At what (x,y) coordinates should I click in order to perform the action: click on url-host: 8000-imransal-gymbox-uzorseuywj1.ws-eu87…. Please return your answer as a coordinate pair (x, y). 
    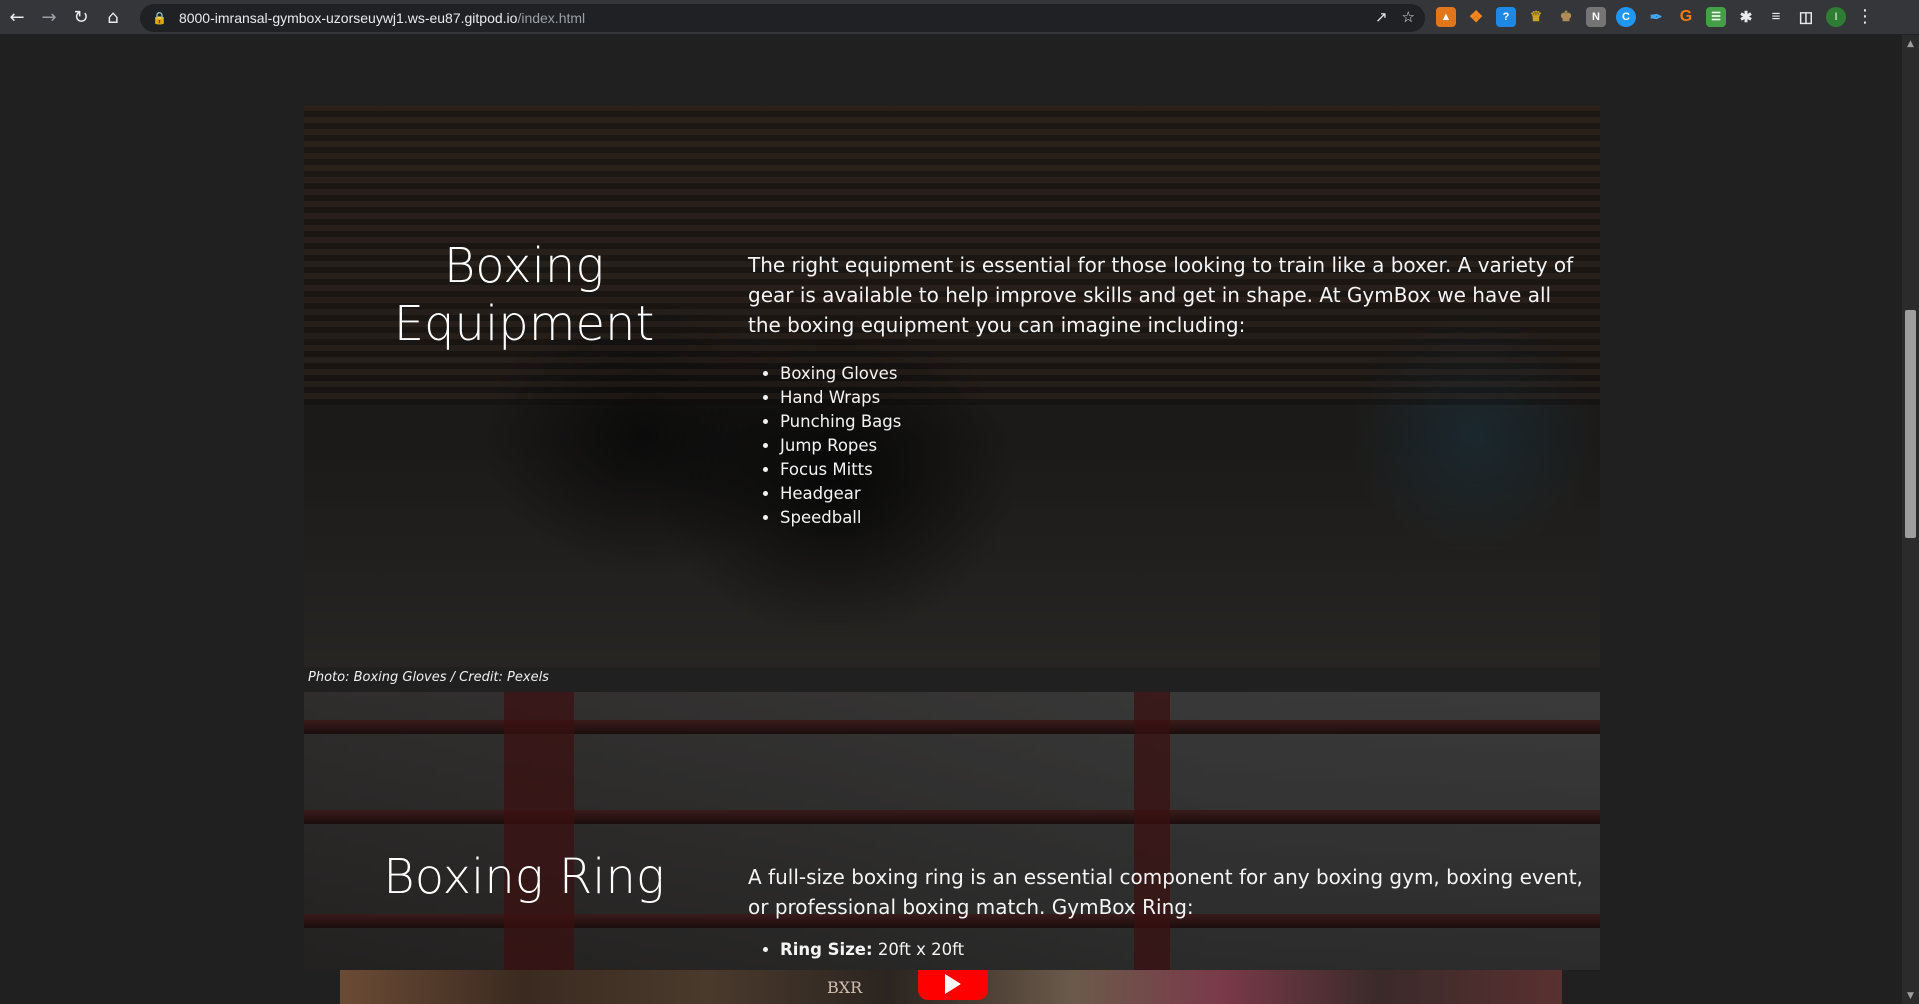
    Looking at the image, I should click on (348, 18).